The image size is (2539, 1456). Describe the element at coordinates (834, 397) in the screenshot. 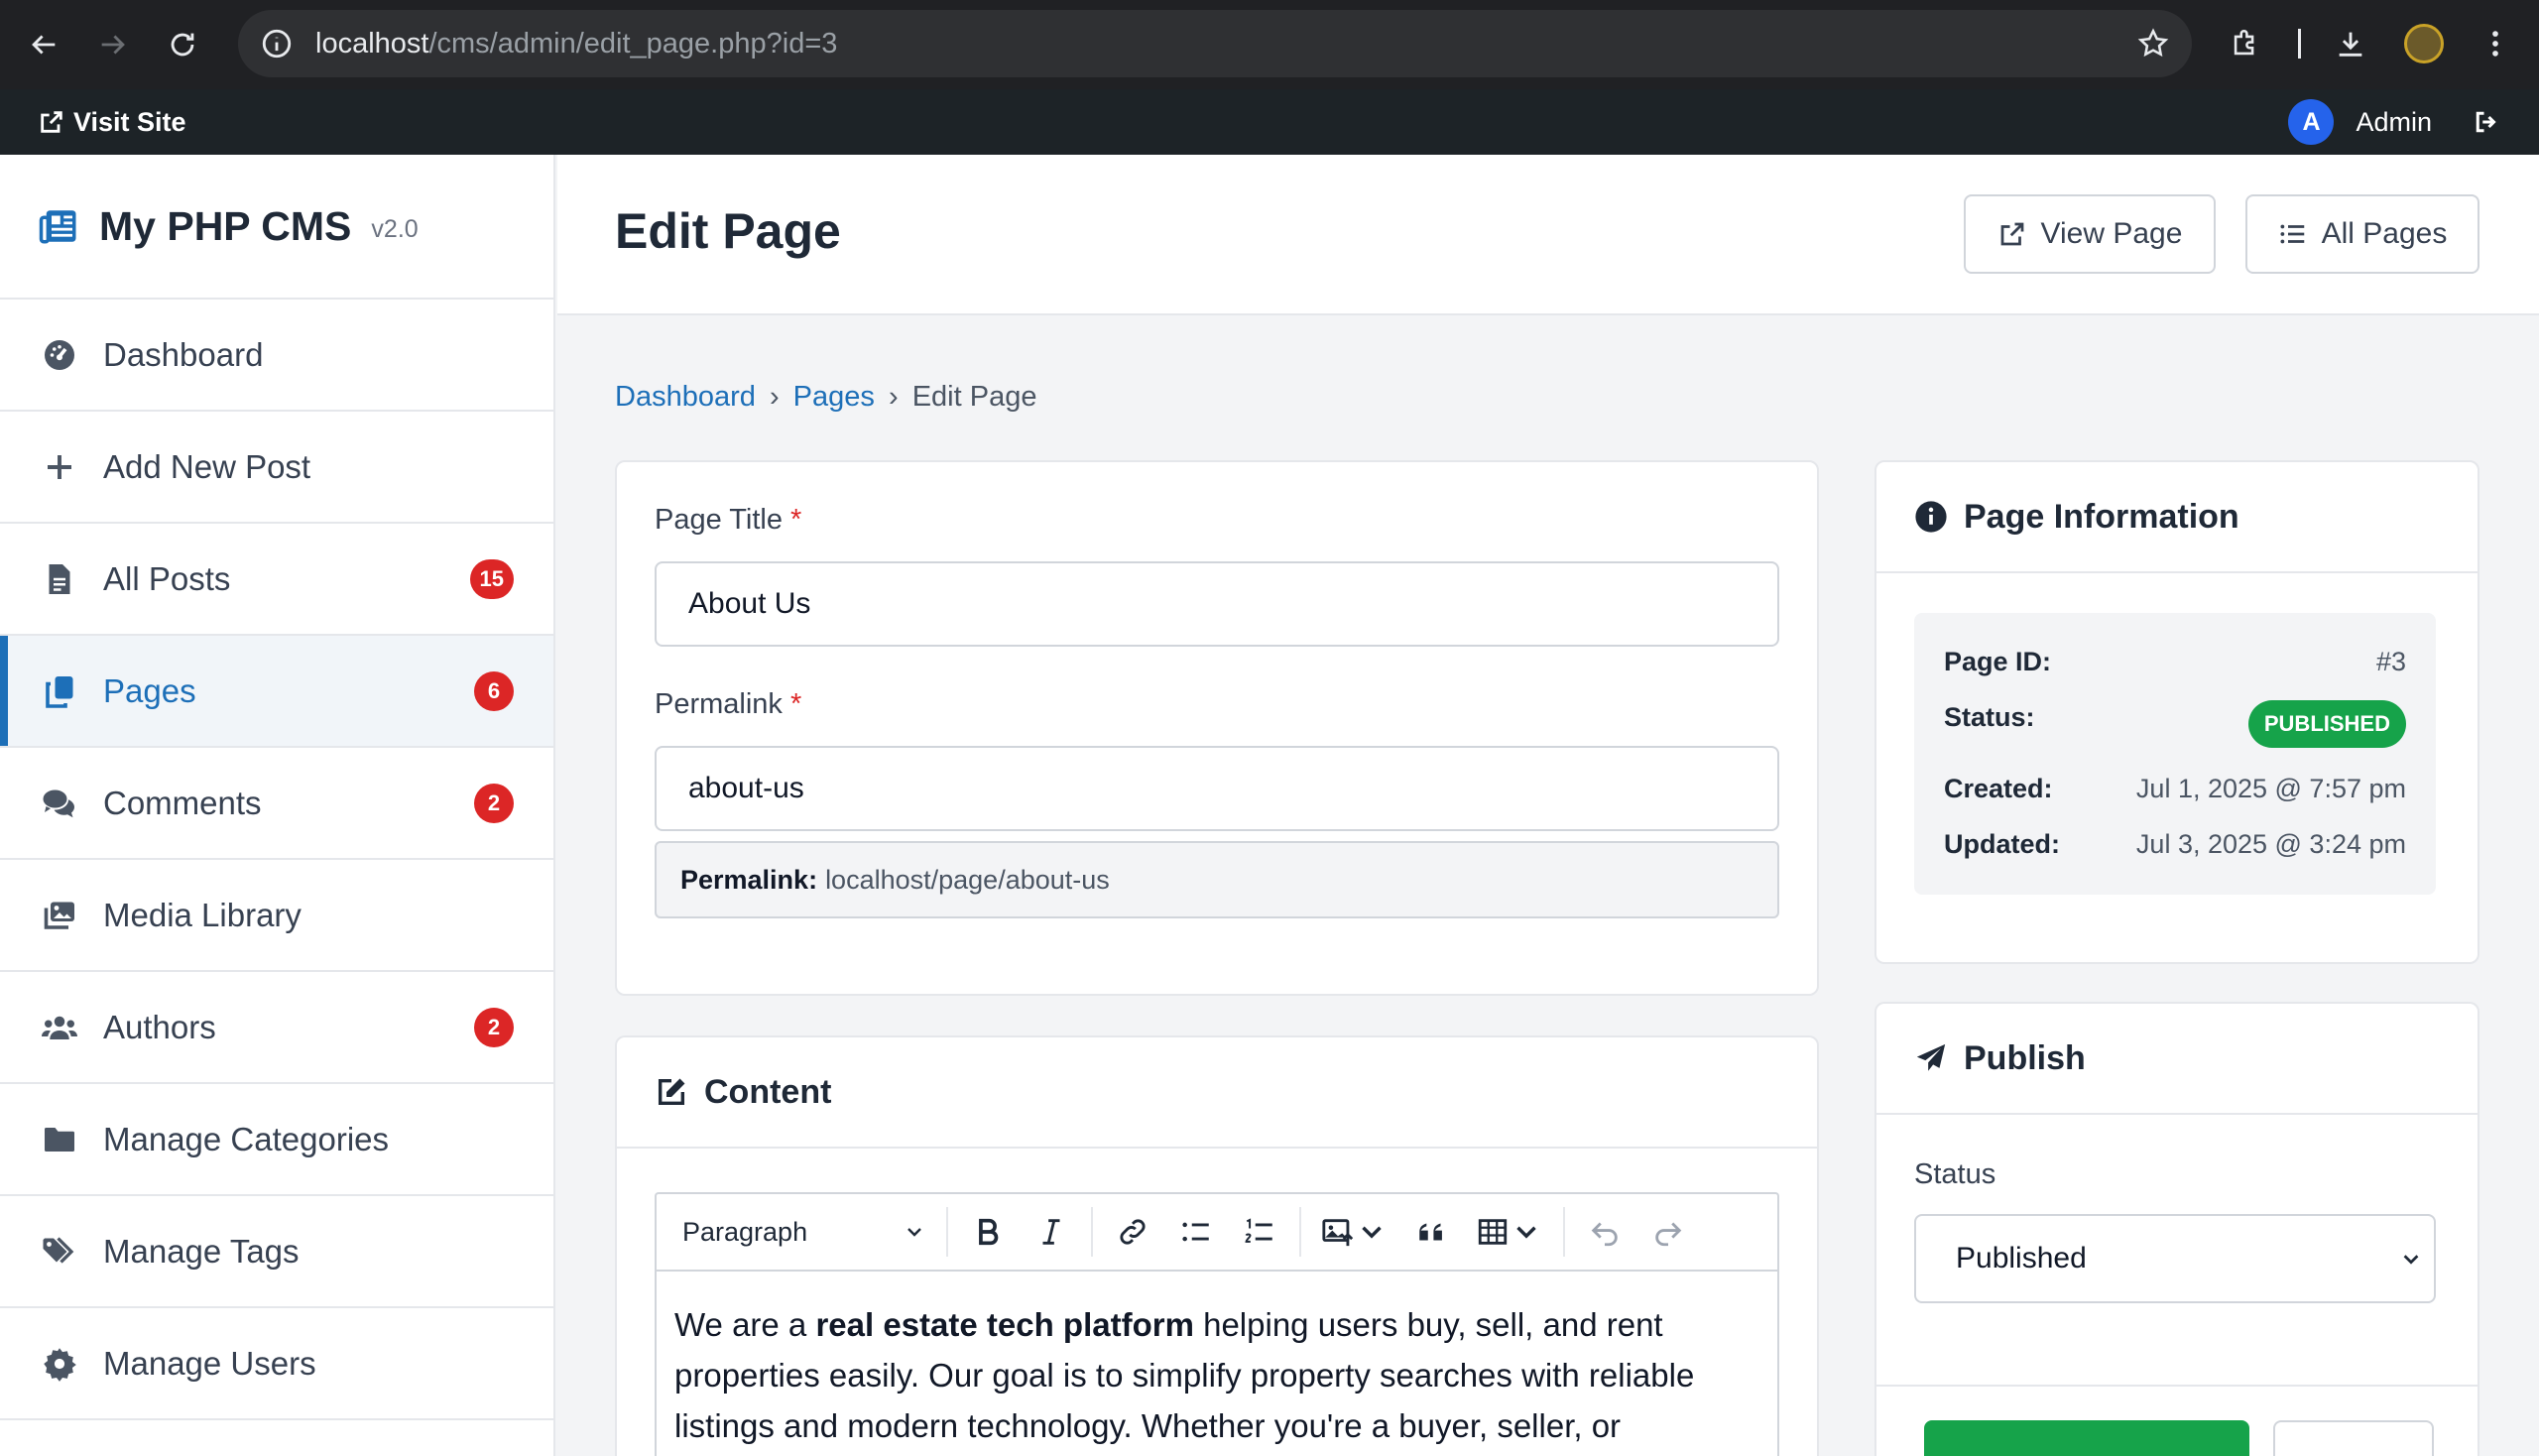

I see `breadcrumb-pages: Pages` at that location.